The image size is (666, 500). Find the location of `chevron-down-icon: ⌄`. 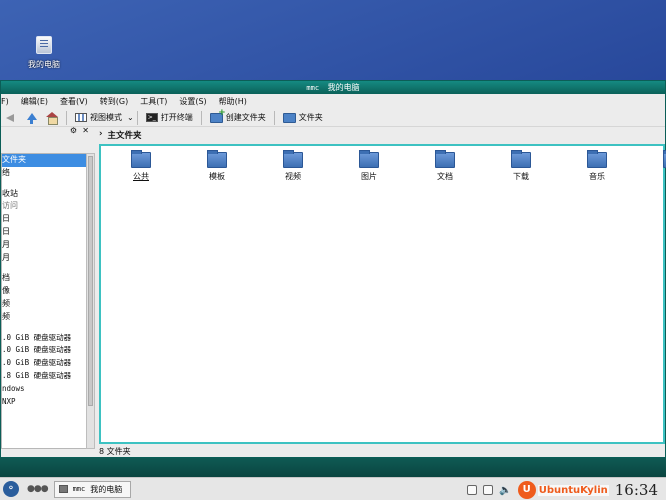

chevron-down-icon: ⌄ is located at coordinates (130, 117).